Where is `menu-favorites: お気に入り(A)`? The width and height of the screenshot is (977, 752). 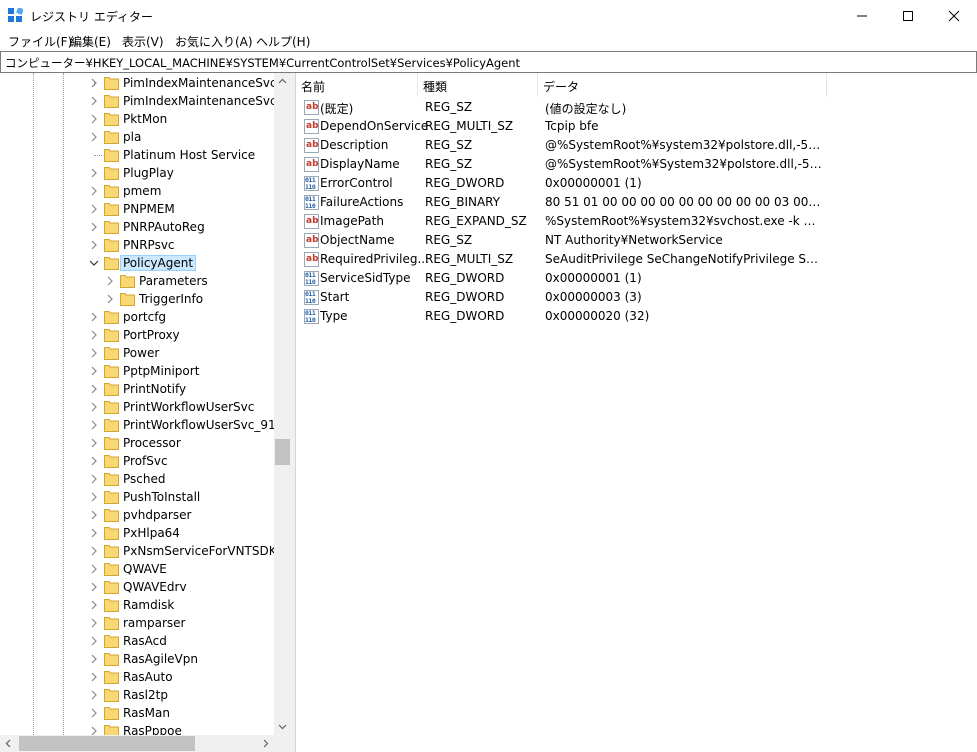 menu-favorites: お気に入り(A) is located at coordinates (214, 41).